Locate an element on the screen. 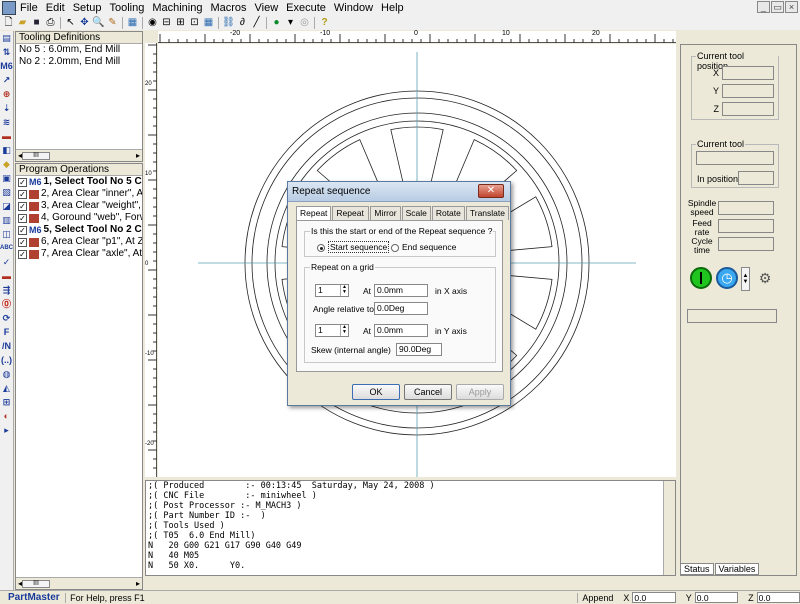 The width and height of the screenshot is (800, 604). tool-engrave-icon: ▧ is located at coordinates (6, 192).